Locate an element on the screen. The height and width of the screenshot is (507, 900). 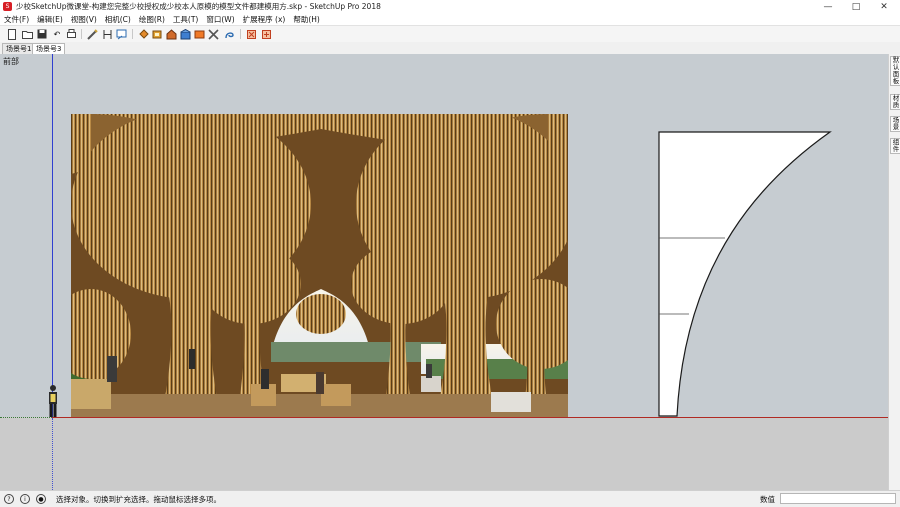
print-icon is located at coordinates (71, 33).